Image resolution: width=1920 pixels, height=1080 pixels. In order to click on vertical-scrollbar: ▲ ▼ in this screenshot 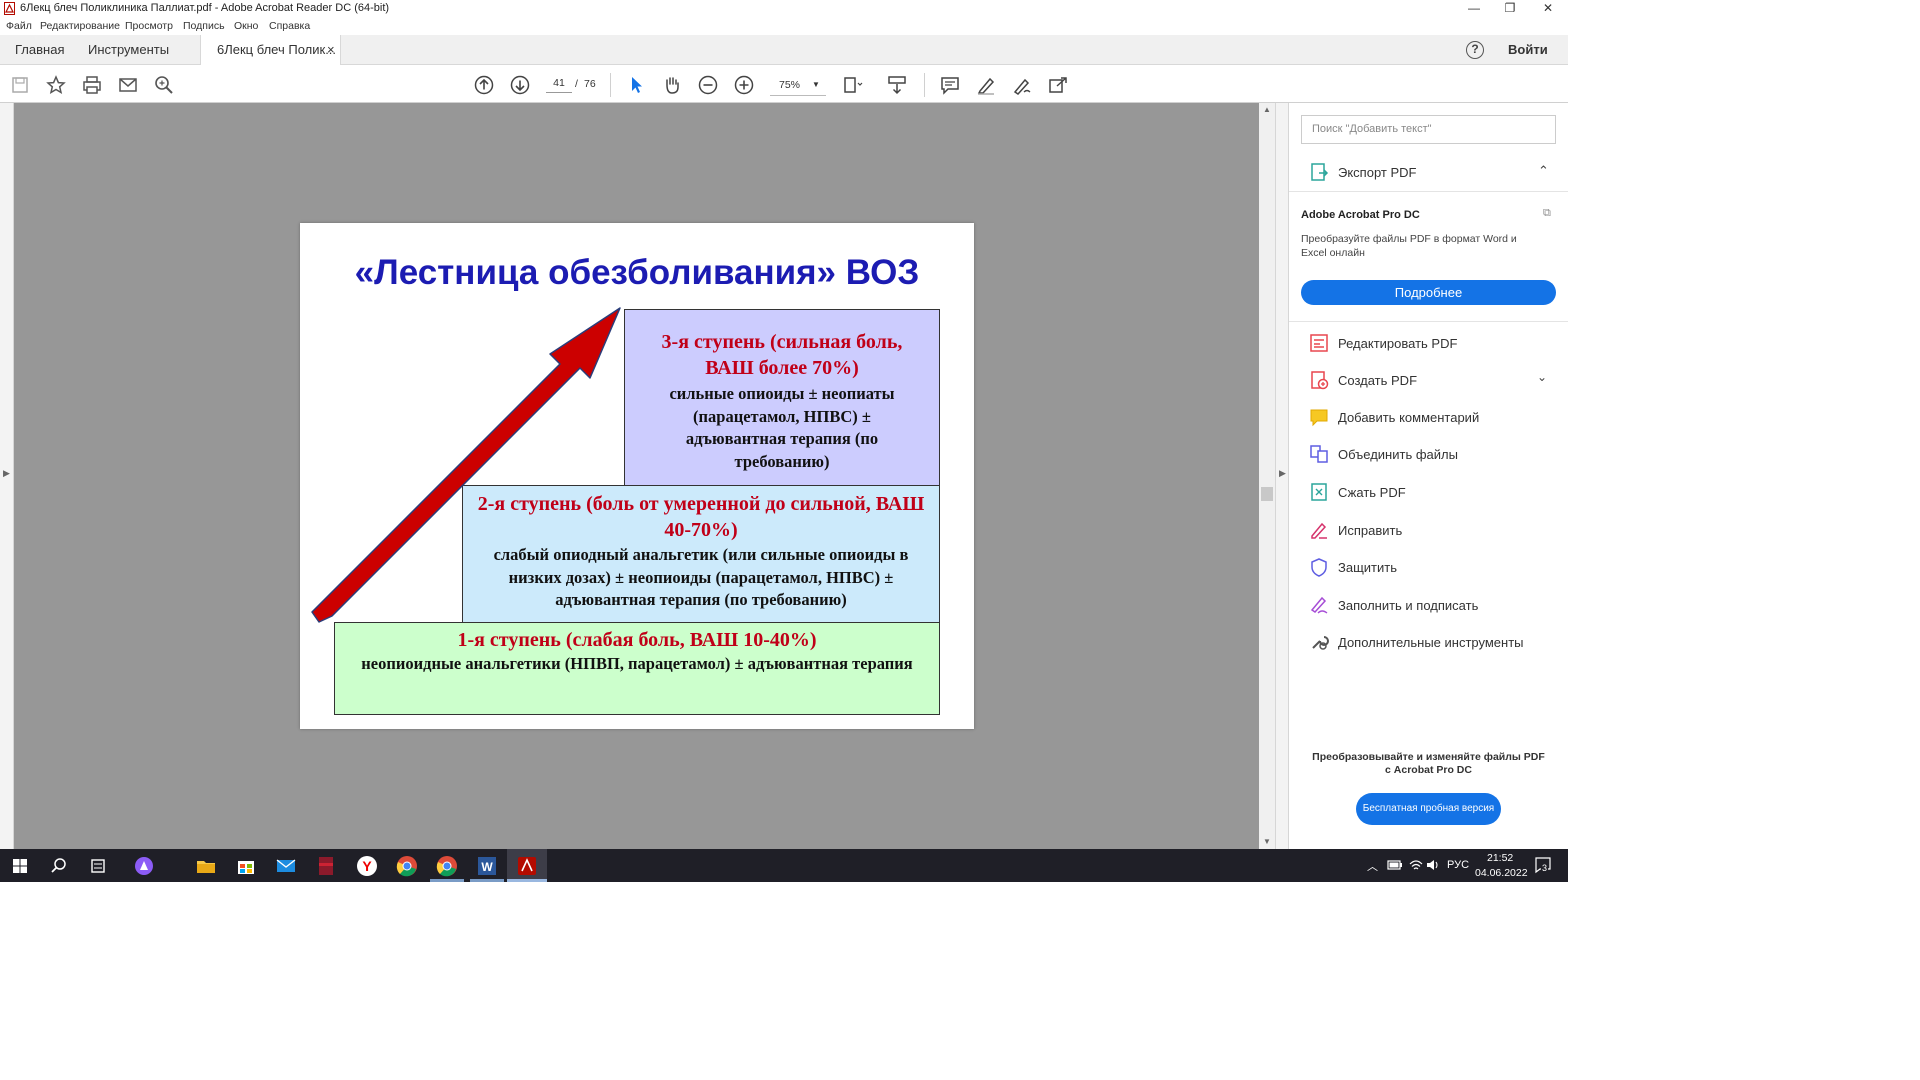, I will do `click(1267, 476)`.